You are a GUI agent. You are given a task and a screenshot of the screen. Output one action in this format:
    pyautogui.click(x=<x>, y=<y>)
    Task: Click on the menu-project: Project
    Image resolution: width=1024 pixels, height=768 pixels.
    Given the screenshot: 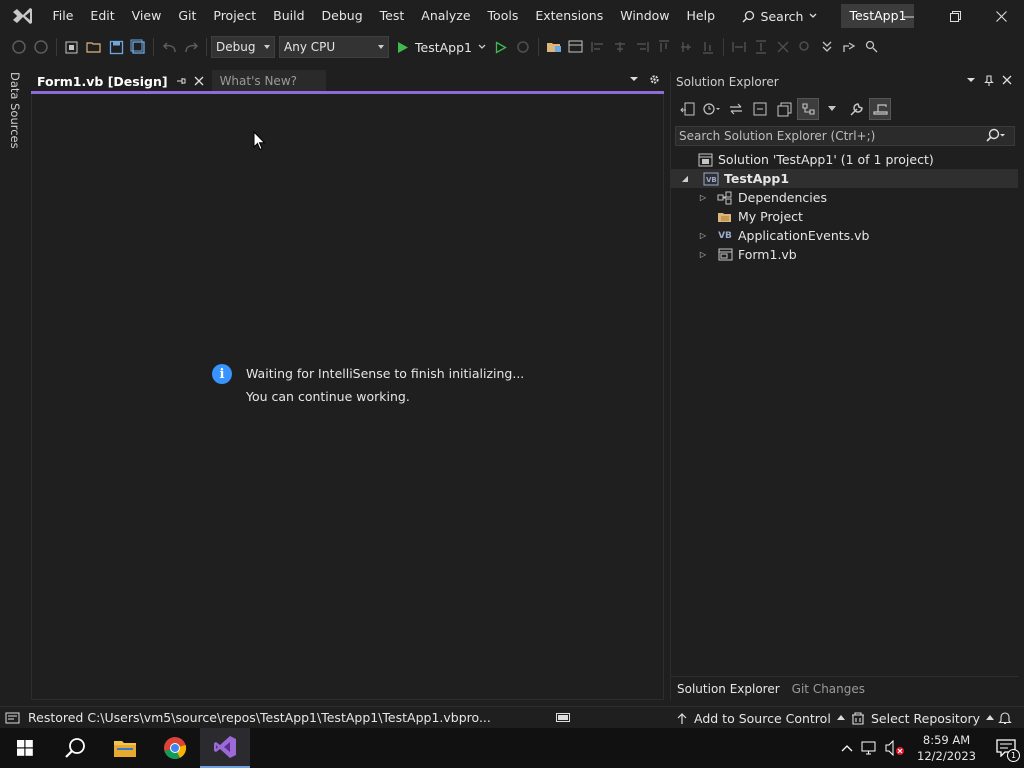 What is the action you would take?
    pyautogui.click(x=235, y=16)
    